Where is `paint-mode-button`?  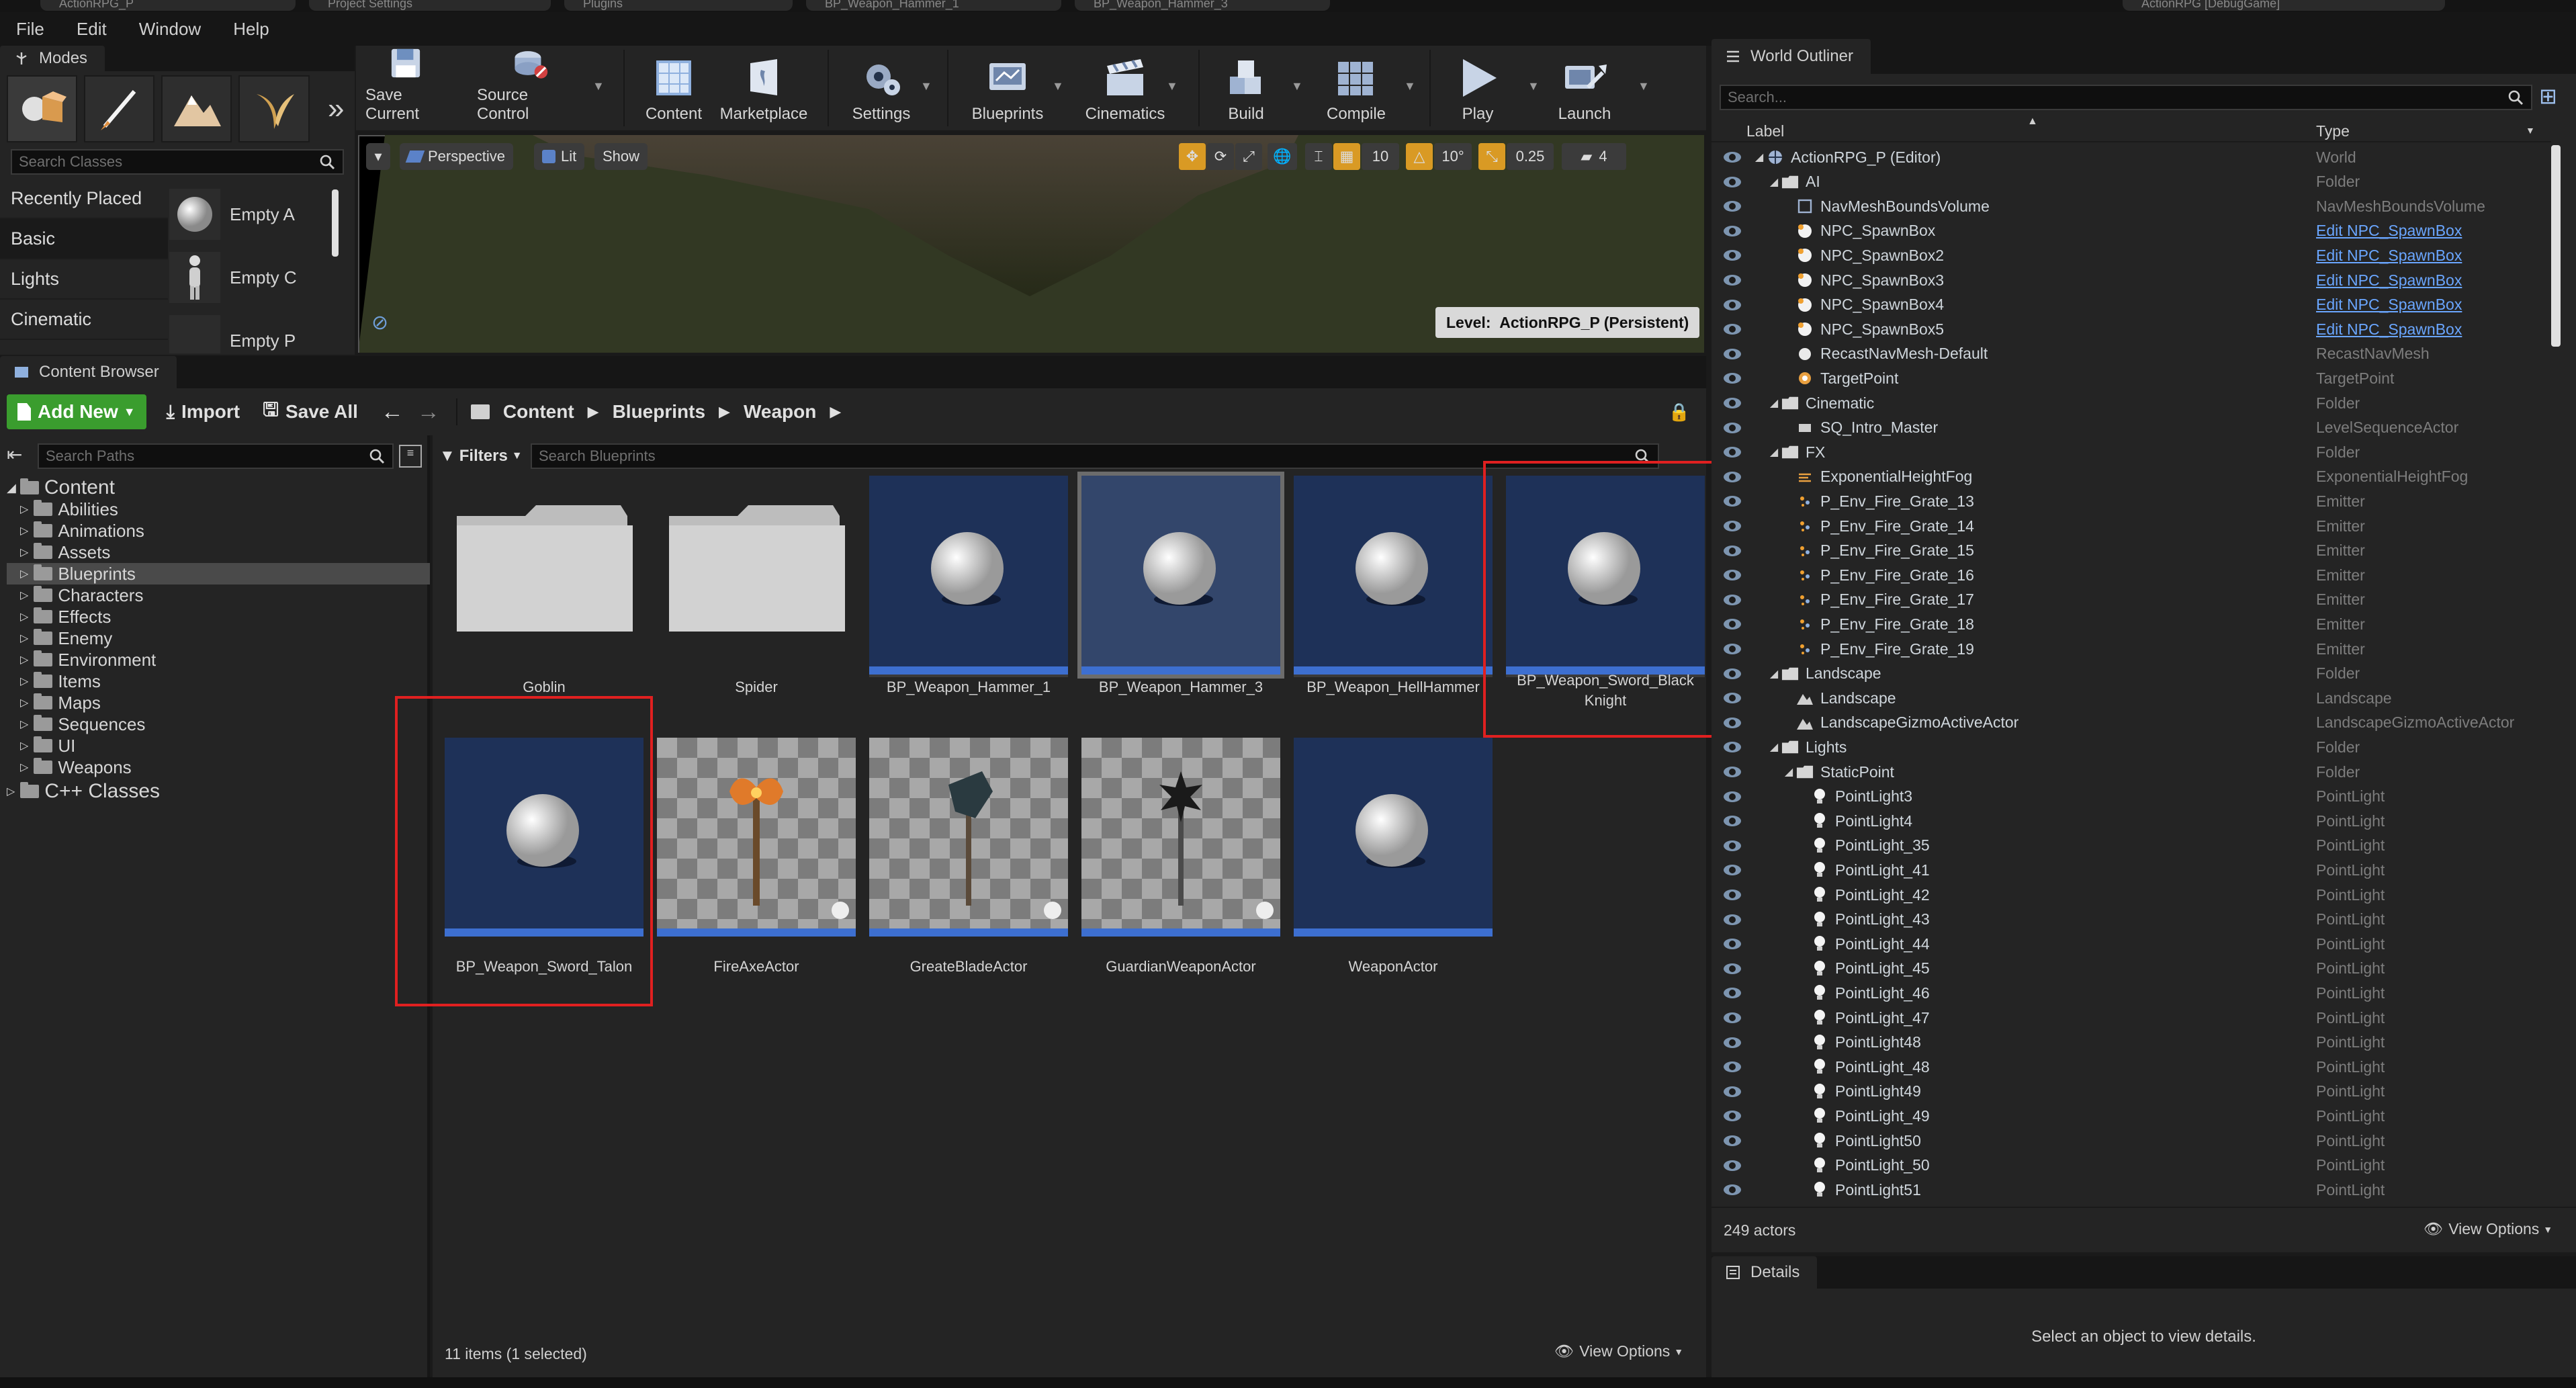 paint-mode-button is located at coordinates (120, 109).